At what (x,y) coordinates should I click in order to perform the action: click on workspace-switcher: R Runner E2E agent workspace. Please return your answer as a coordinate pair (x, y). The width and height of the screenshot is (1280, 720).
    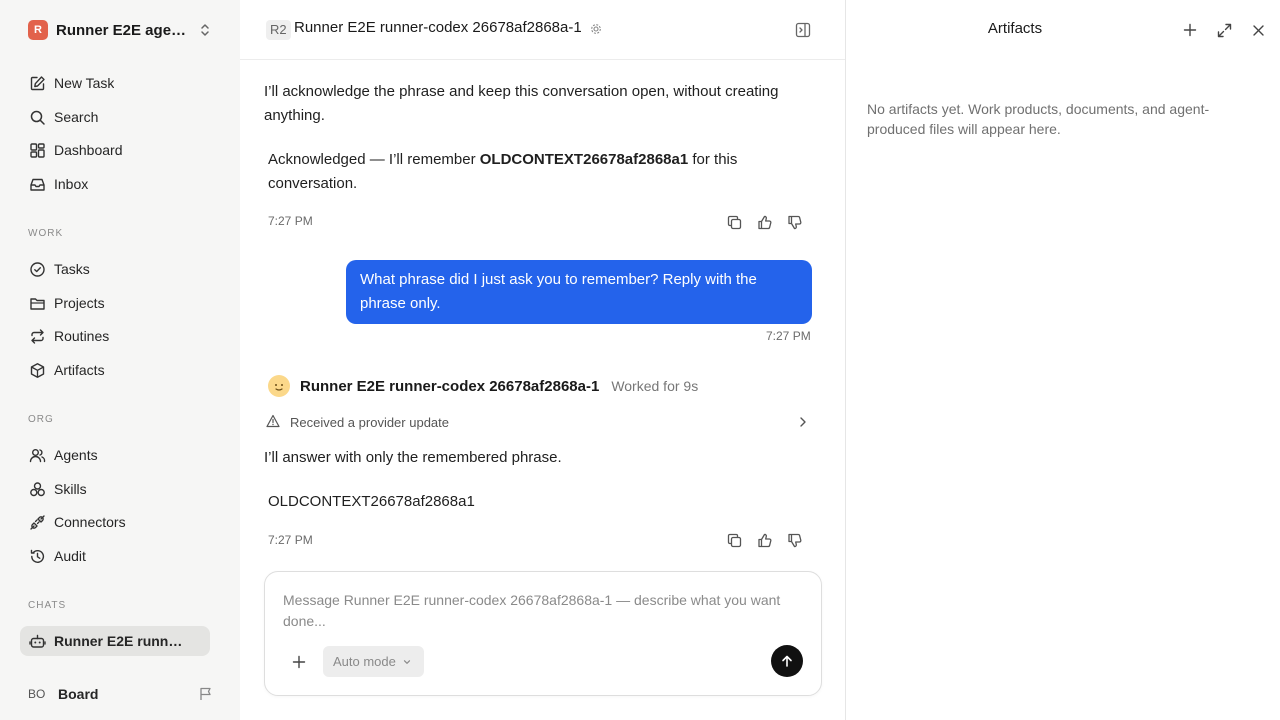
    Looking at the image, I should click on (120, 30).